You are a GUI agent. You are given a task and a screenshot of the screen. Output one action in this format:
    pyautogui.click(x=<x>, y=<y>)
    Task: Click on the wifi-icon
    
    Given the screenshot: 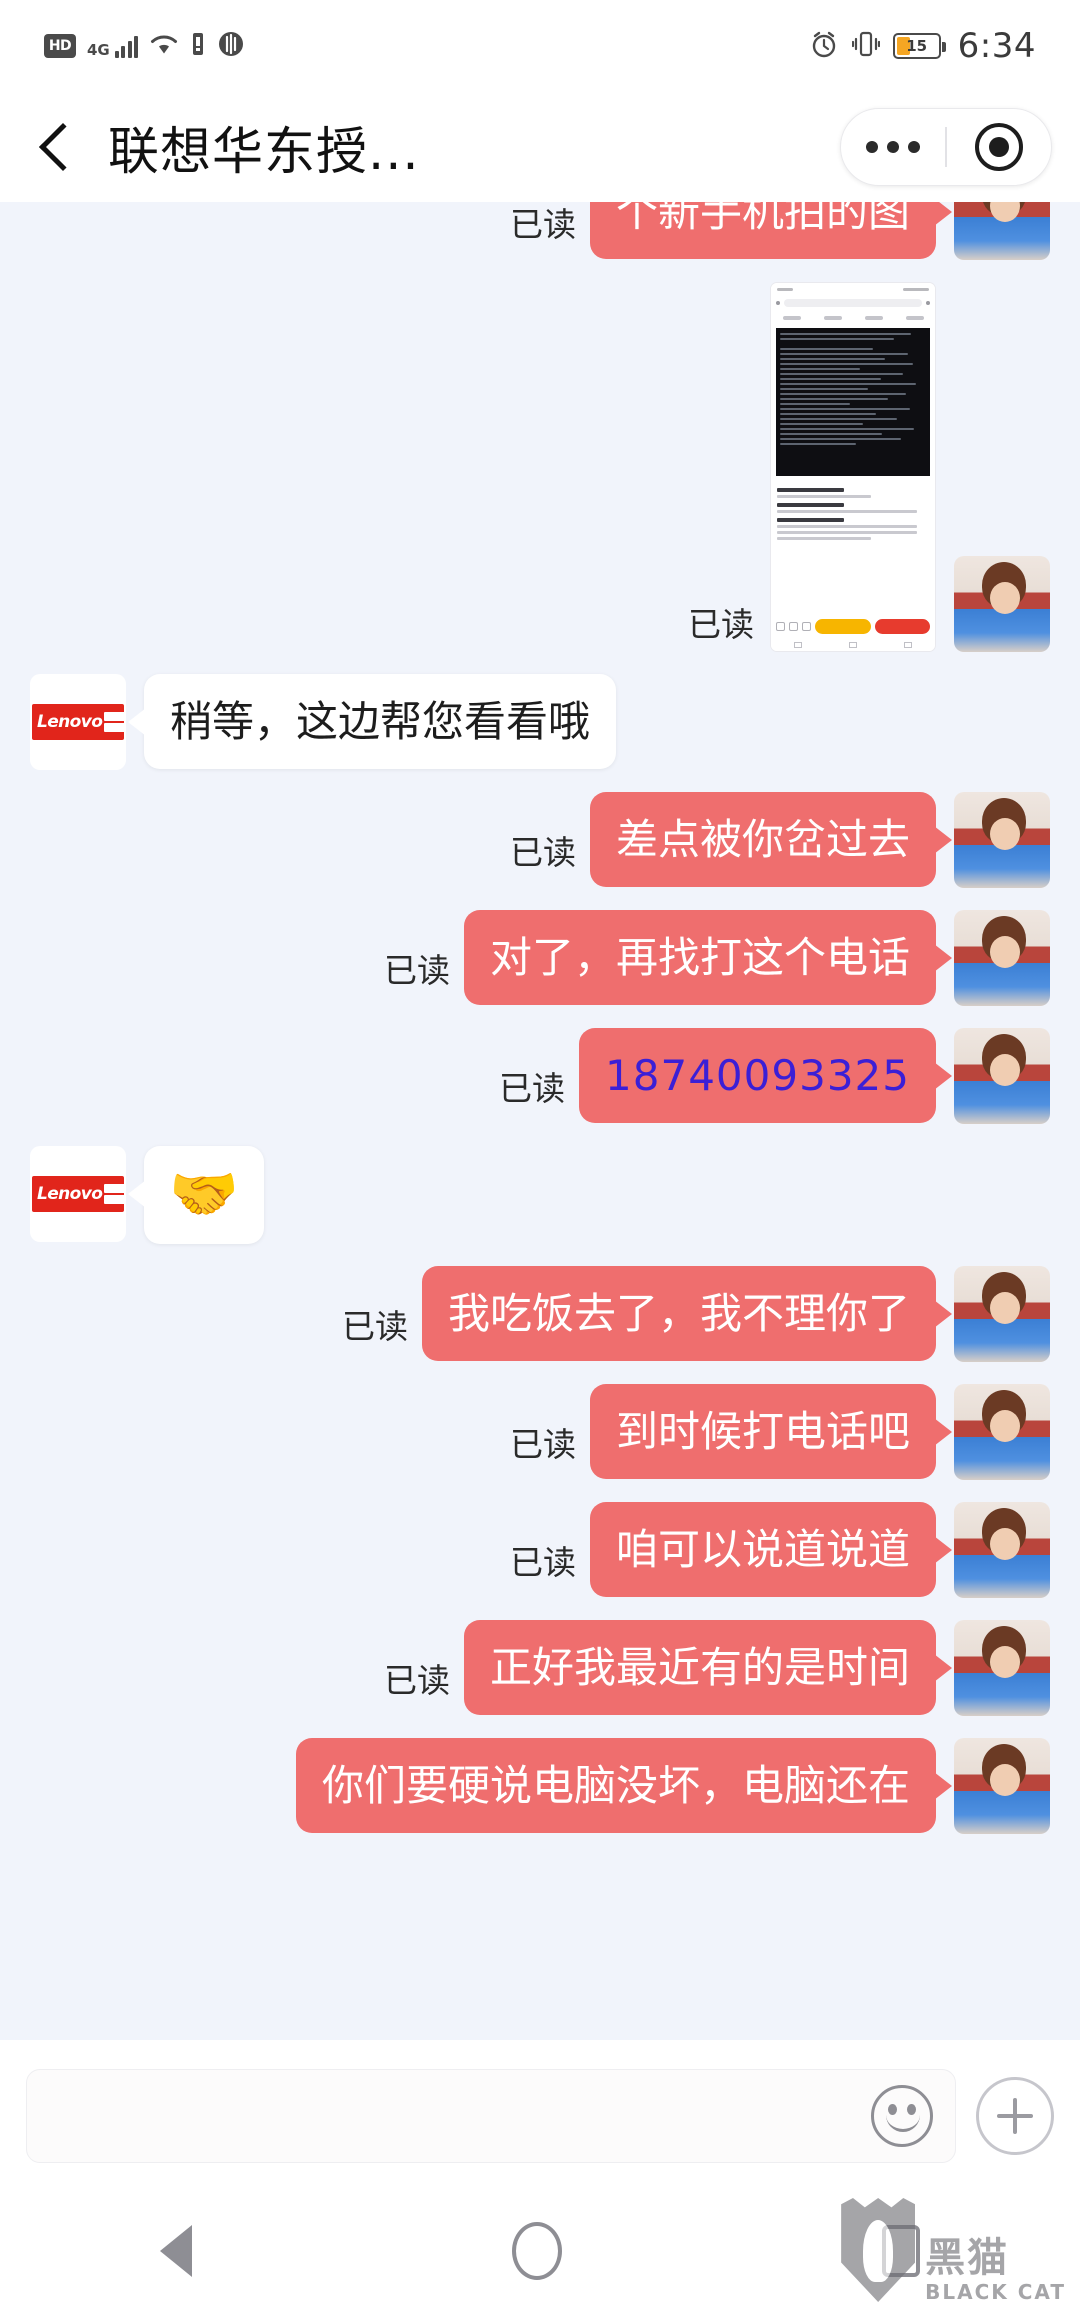 What is the action you would take?
    pyautogui.click(x=164, y=46)
    